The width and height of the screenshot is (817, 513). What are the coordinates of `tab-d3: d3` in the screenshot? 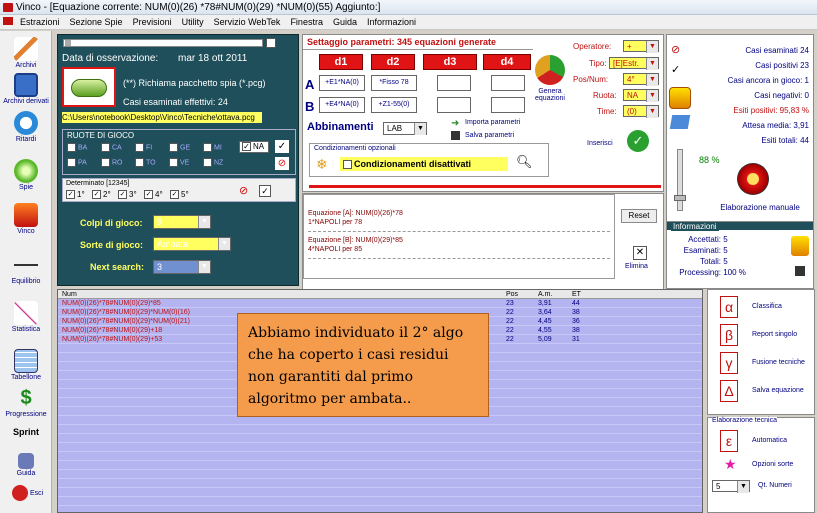 It's located at (450, 62).